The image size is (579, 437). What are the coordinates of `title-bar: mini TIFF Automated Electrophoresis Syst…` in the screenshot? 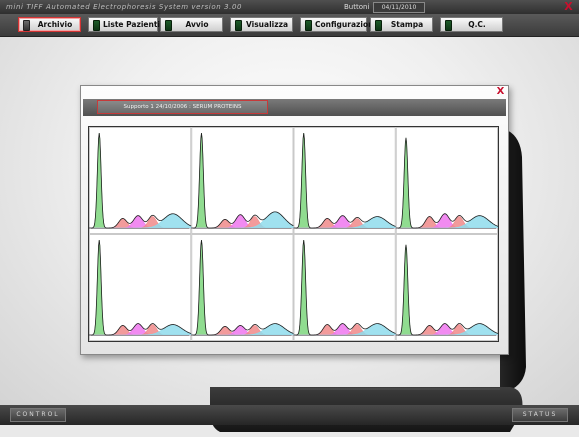 It's located at (289, 7).